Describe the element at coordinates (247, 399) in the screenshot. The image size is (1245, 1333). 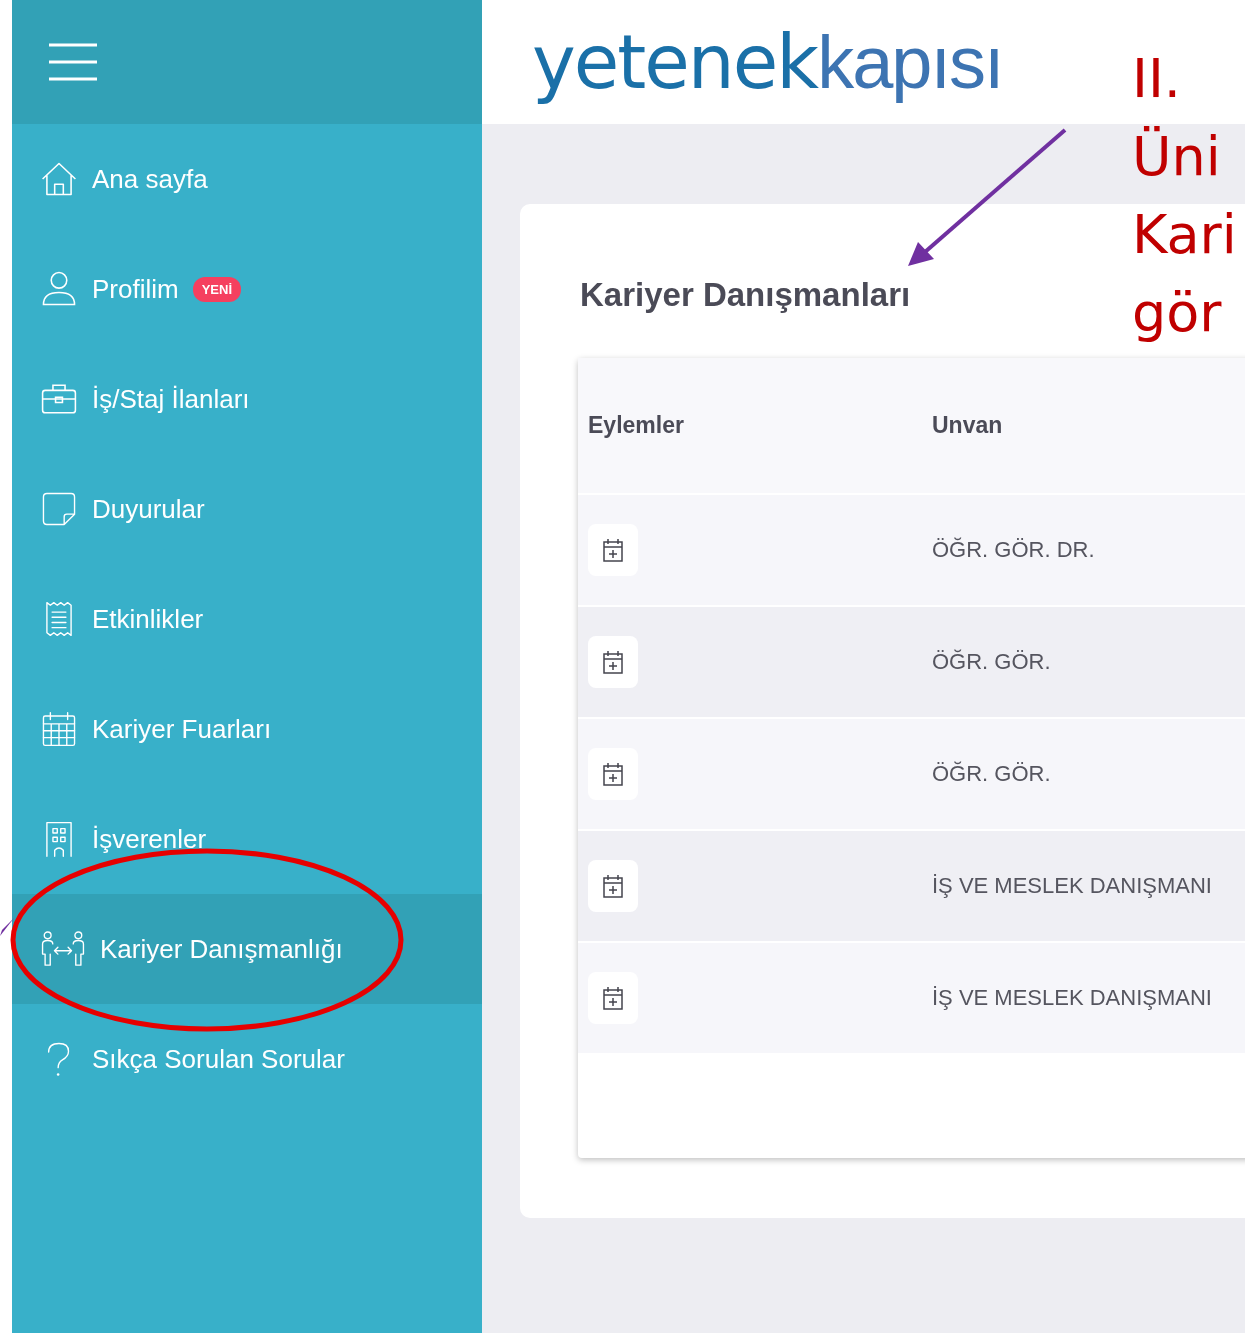
I see `sidebar-item: İş/Staj İlanları` at that location.